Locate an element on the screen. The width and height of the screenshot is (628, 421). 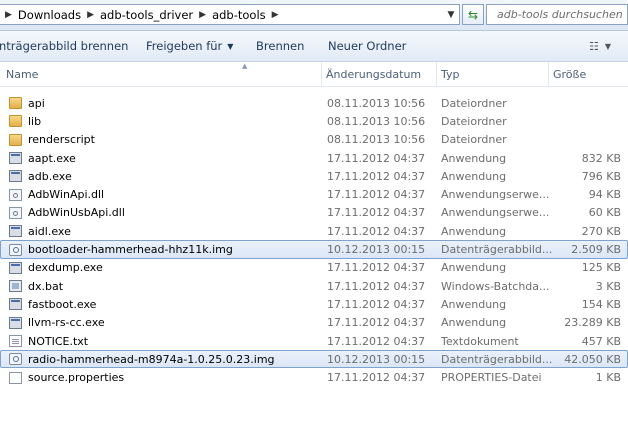
new-folder-label: Neuer Ordner is located at coordinates (367, 46).